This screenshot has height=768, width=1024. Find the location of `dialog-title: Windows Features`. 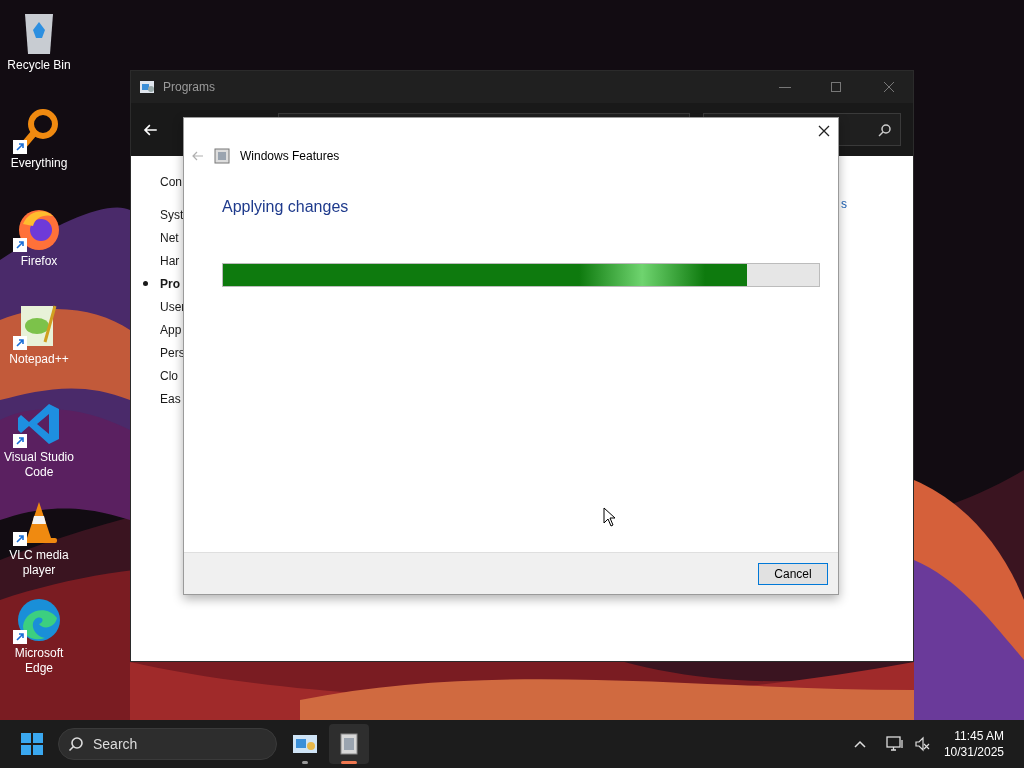

dialog-title: Windows Features is located at coordinates (290, 156).